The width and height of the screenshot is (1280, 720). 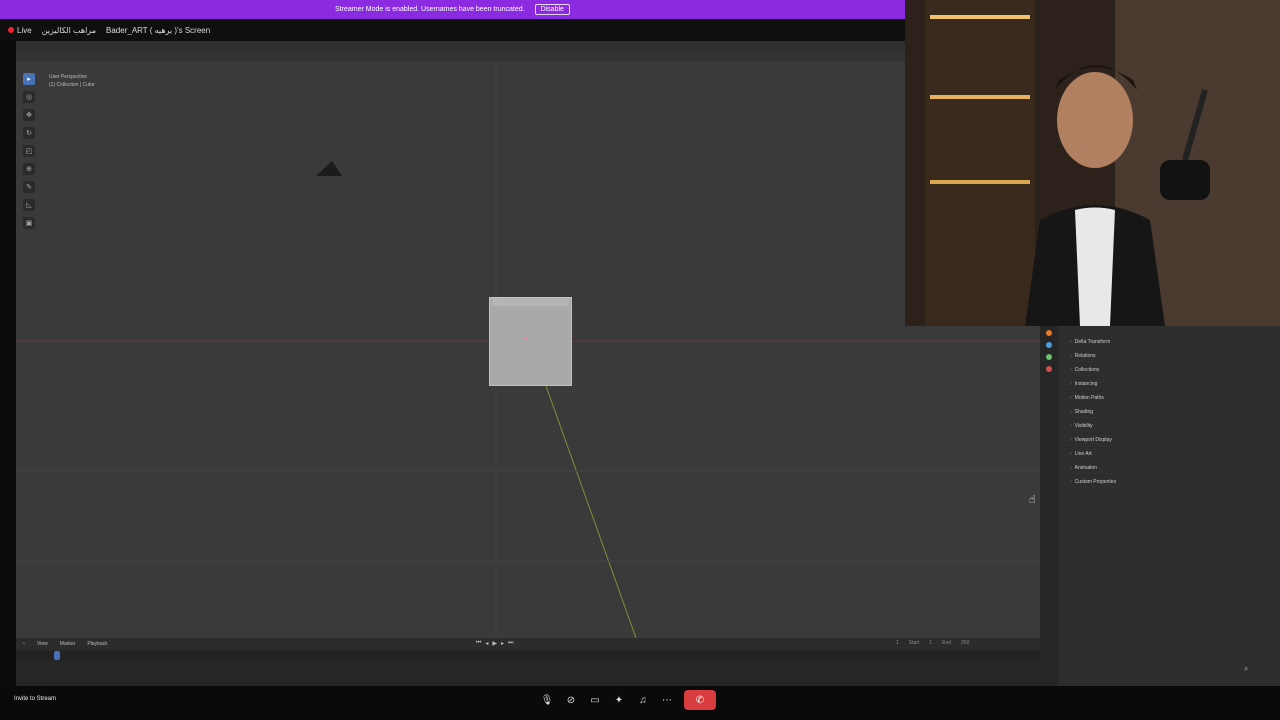 I want to click on leave-call-button: ✆, so click(x=700, y=700).